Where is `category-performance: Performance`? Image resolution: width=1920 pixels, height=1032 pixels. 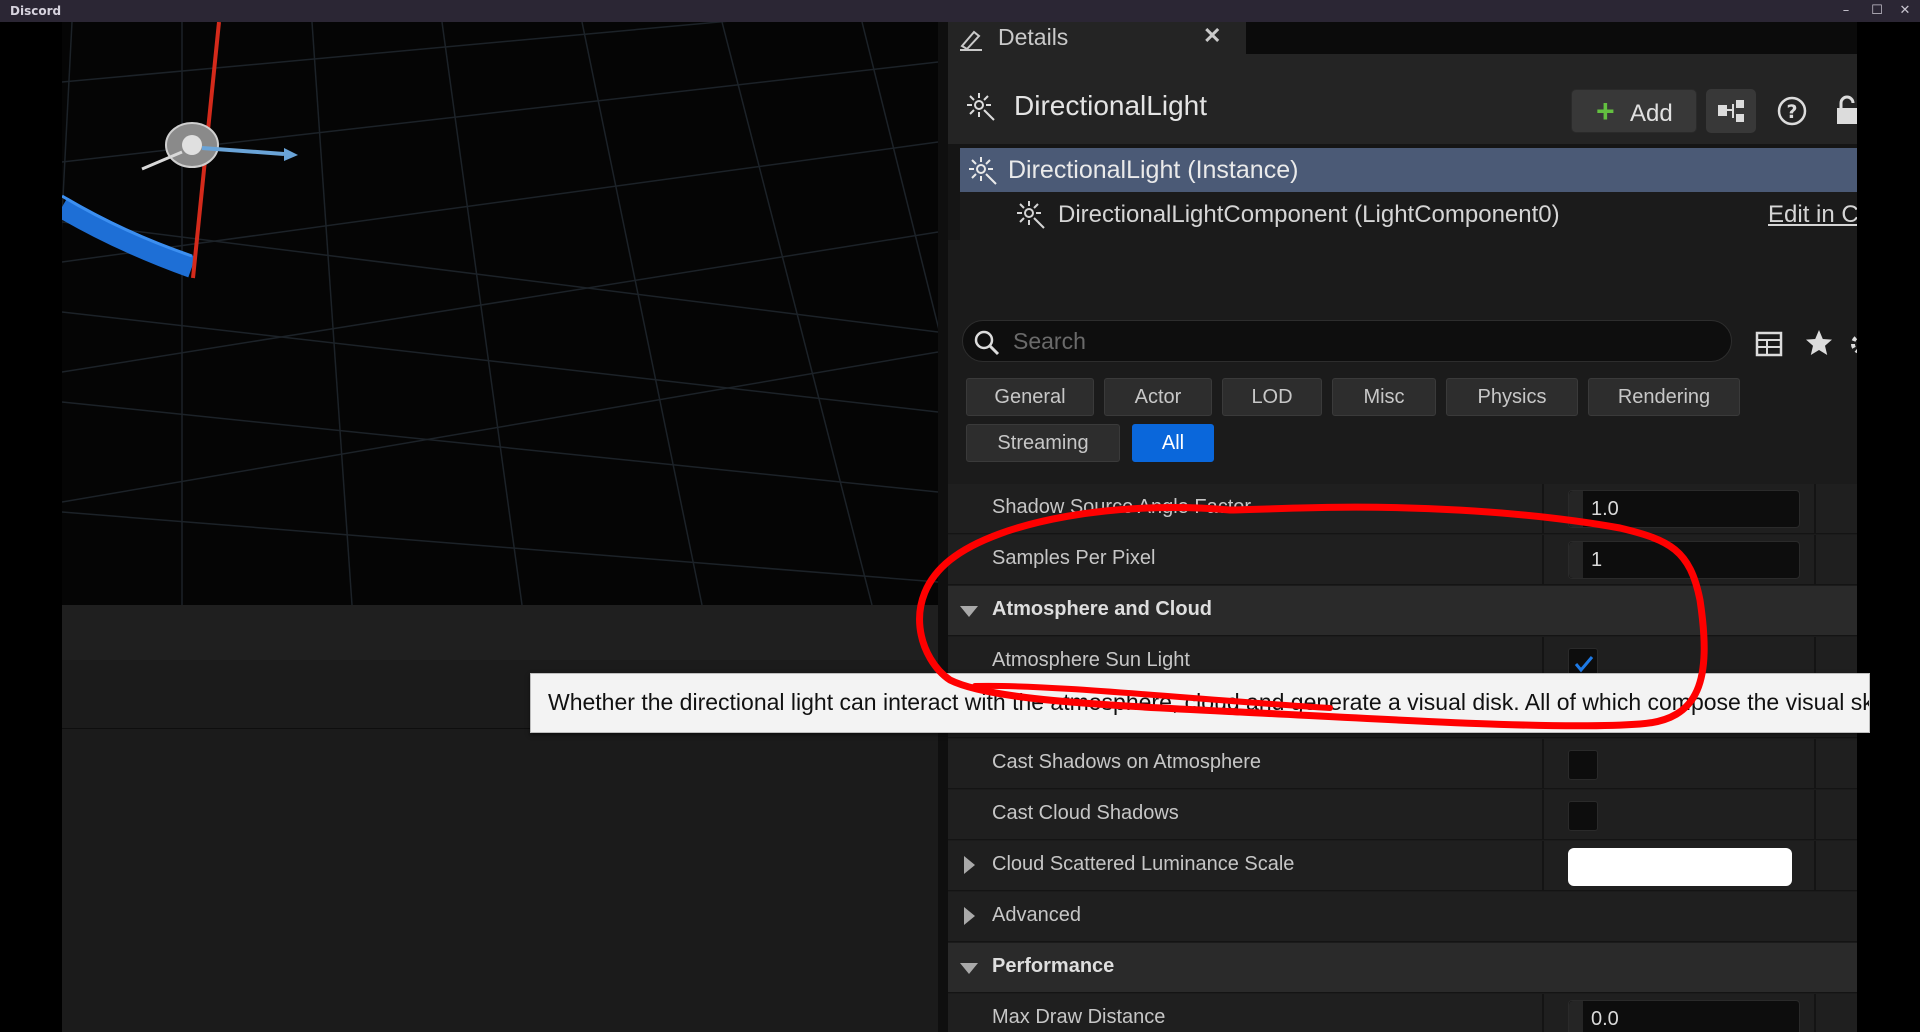 category-performance: Performance is located at coordinates (1402, 968).